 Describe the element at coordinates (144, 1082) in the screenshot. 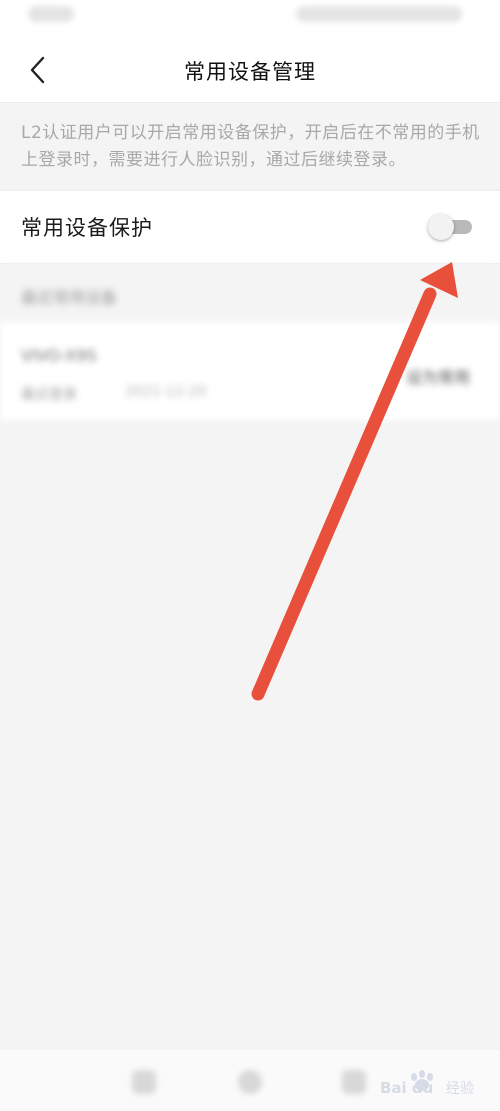

I see `bottom-menu-icon` at that location.